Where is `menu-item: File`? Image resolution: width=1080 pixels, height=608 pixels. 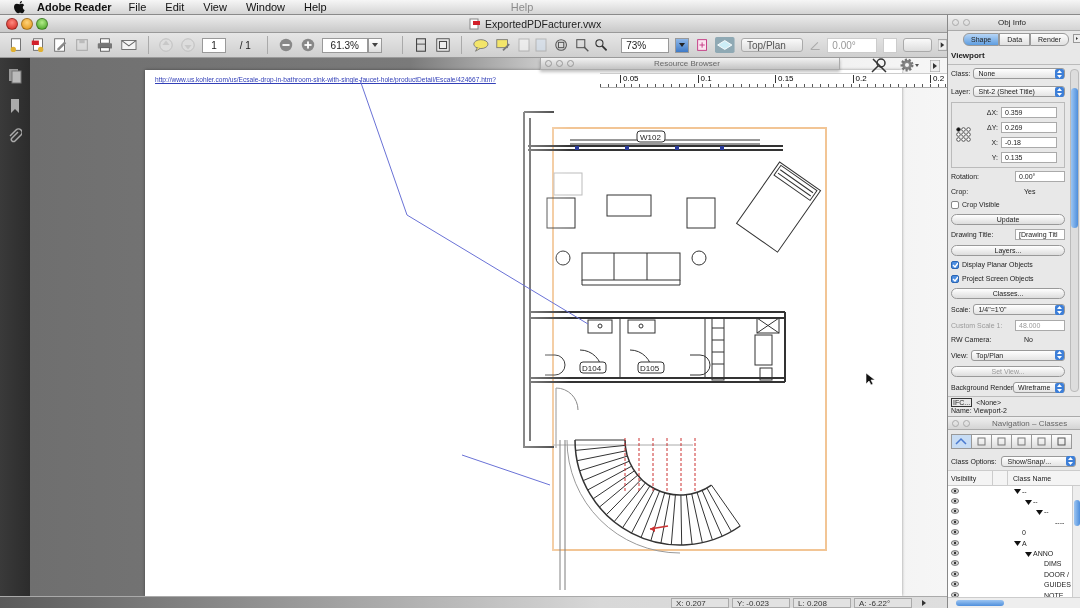
menu-item: File is located at coordinates (137, 7).